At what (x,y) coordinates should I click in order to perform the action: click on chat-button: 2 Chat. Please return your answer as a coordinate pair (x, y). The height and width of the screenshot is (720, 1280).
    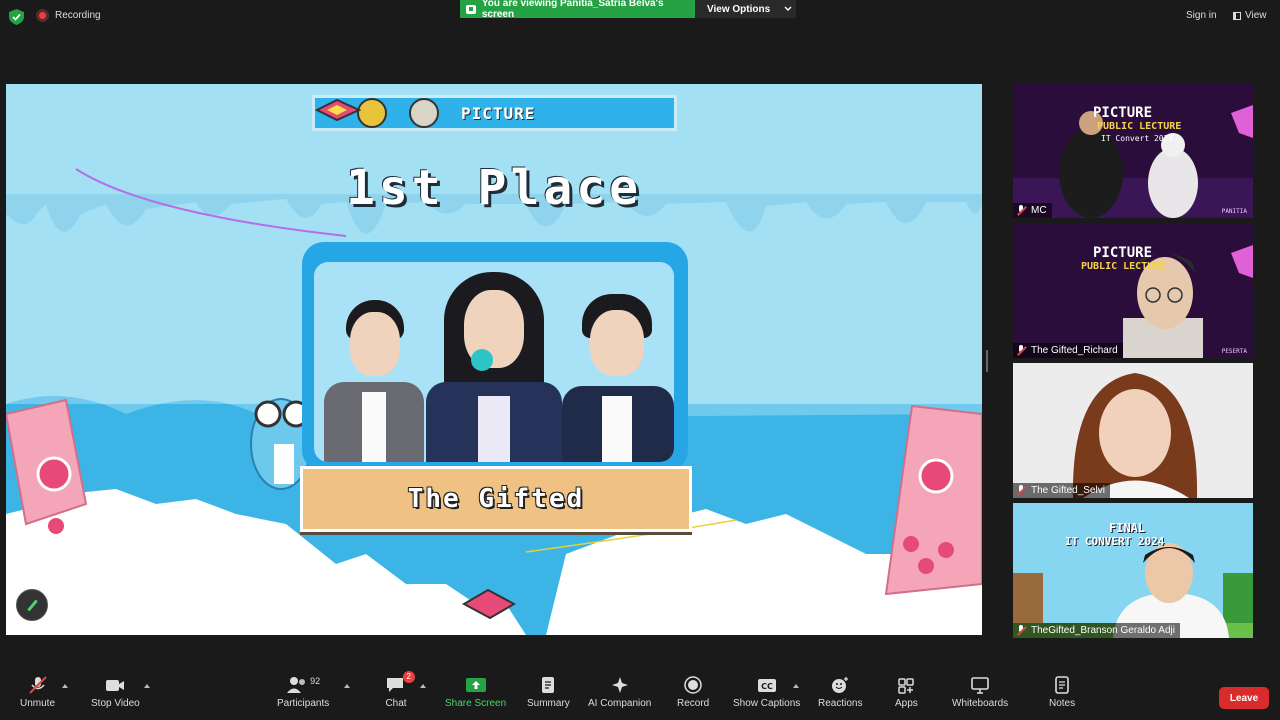
    Looking at the image, I should click on (400, 690).